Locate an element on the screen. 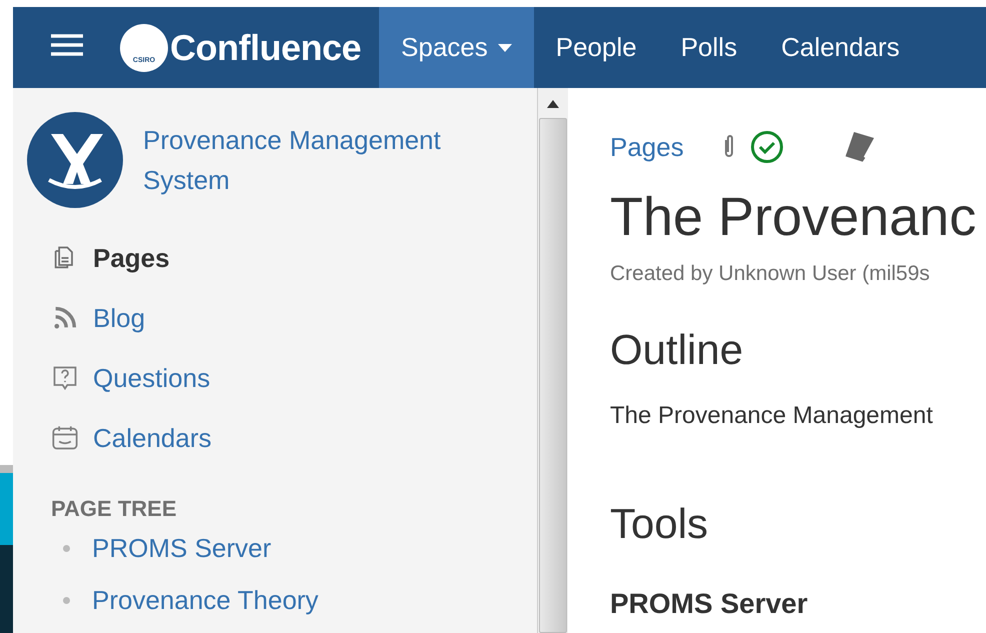 This screenshot has height=633, width=986. page-title: The Provenanc is located at coordinates (794, 217).